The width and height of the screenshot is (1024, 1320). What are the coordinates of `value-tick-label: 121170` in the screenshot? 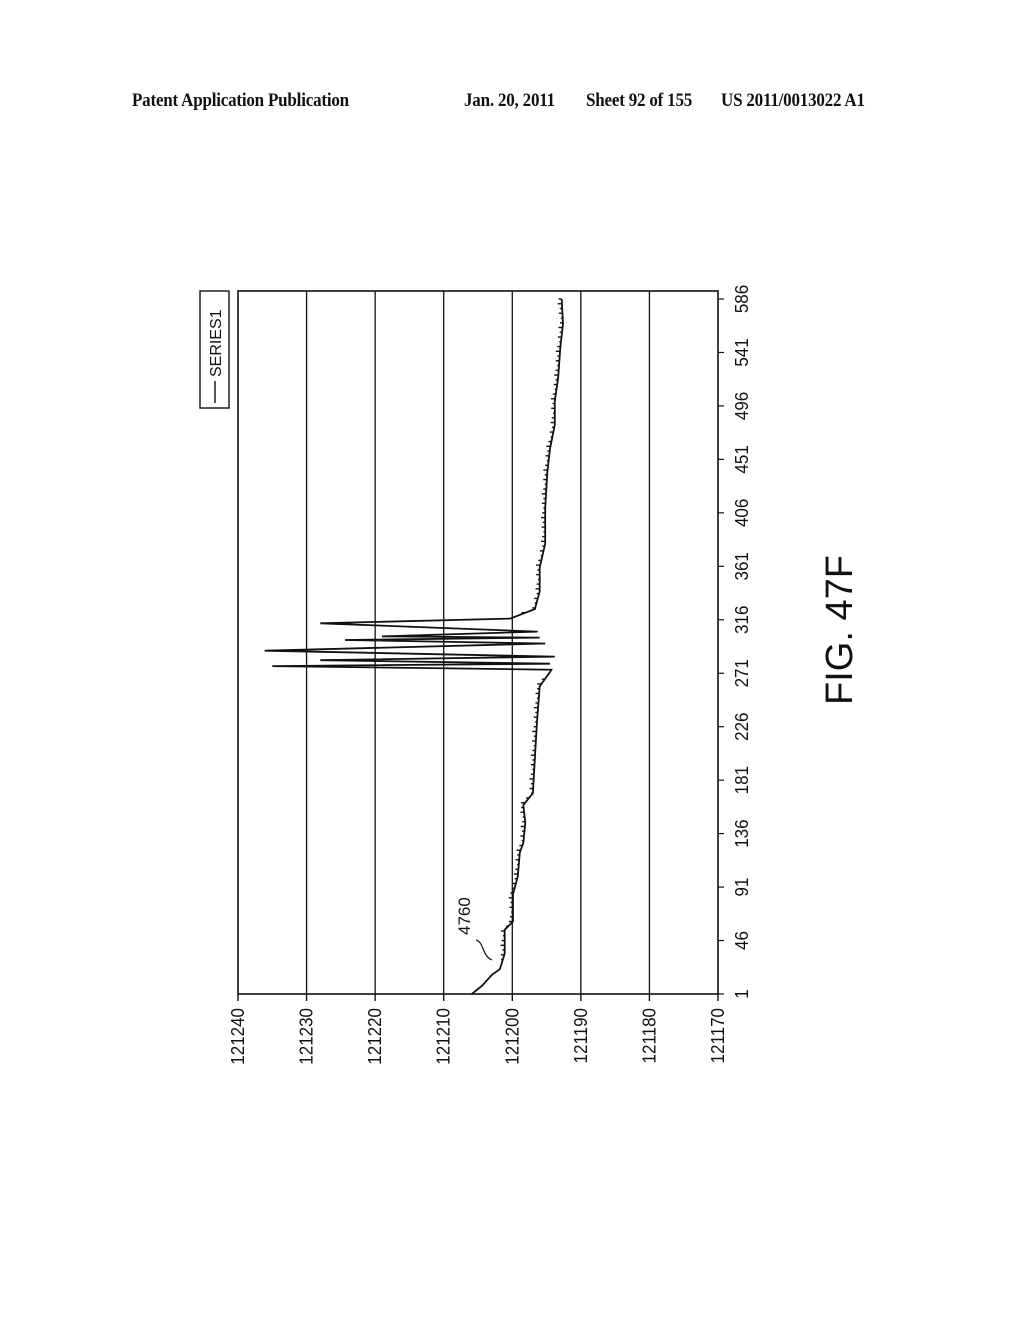 It's located at (717, 1035).